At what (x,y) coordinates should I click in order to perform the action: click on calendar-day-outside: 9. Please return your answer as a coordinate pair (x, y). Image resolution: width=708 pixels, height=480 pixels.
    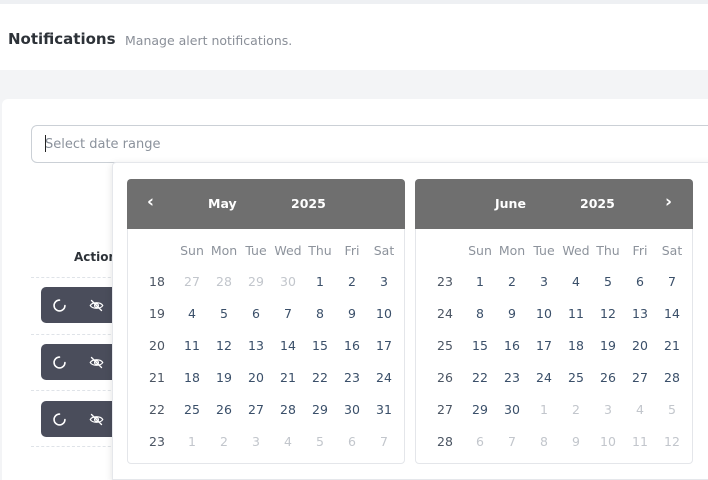
    Looking at the image, I should click on (576, 441).